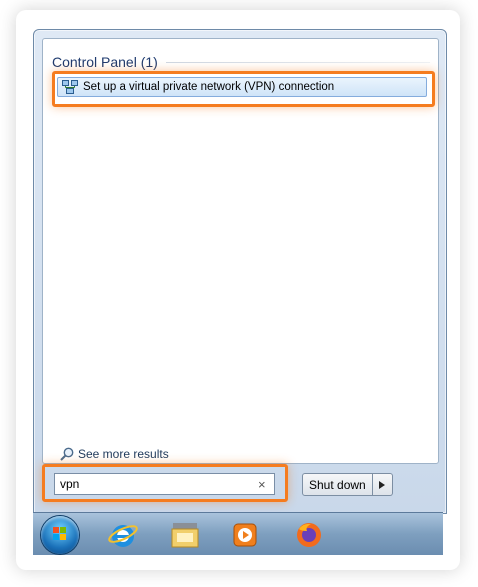 Image resolution: width=478 pixels, height=587 pixels. I want to click on network-icon, so click(70, 87).